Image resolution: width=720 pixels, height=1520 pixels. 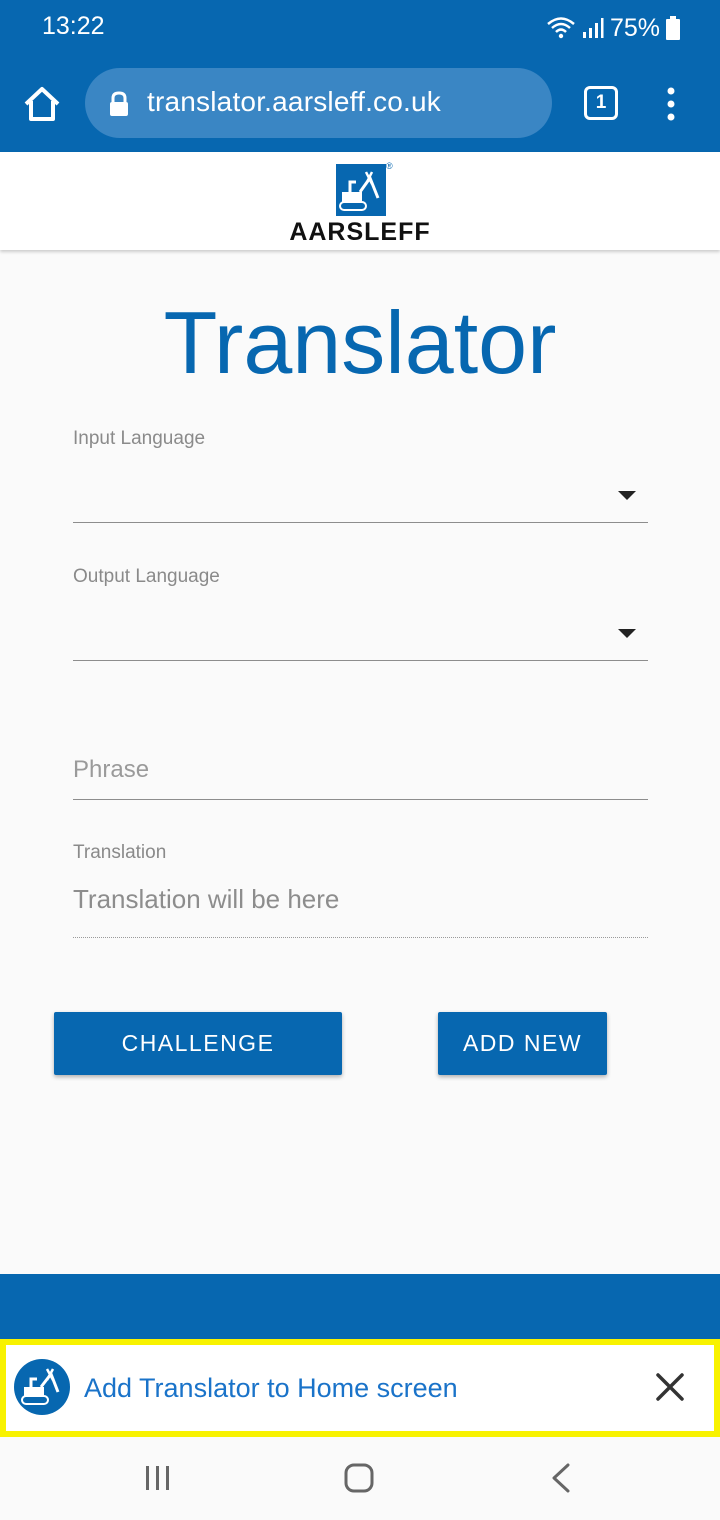 What do you see at coordinates (139, 438) in the screenshot?
I see `input-language-label: Input Language` at bounding box center [139, 438].